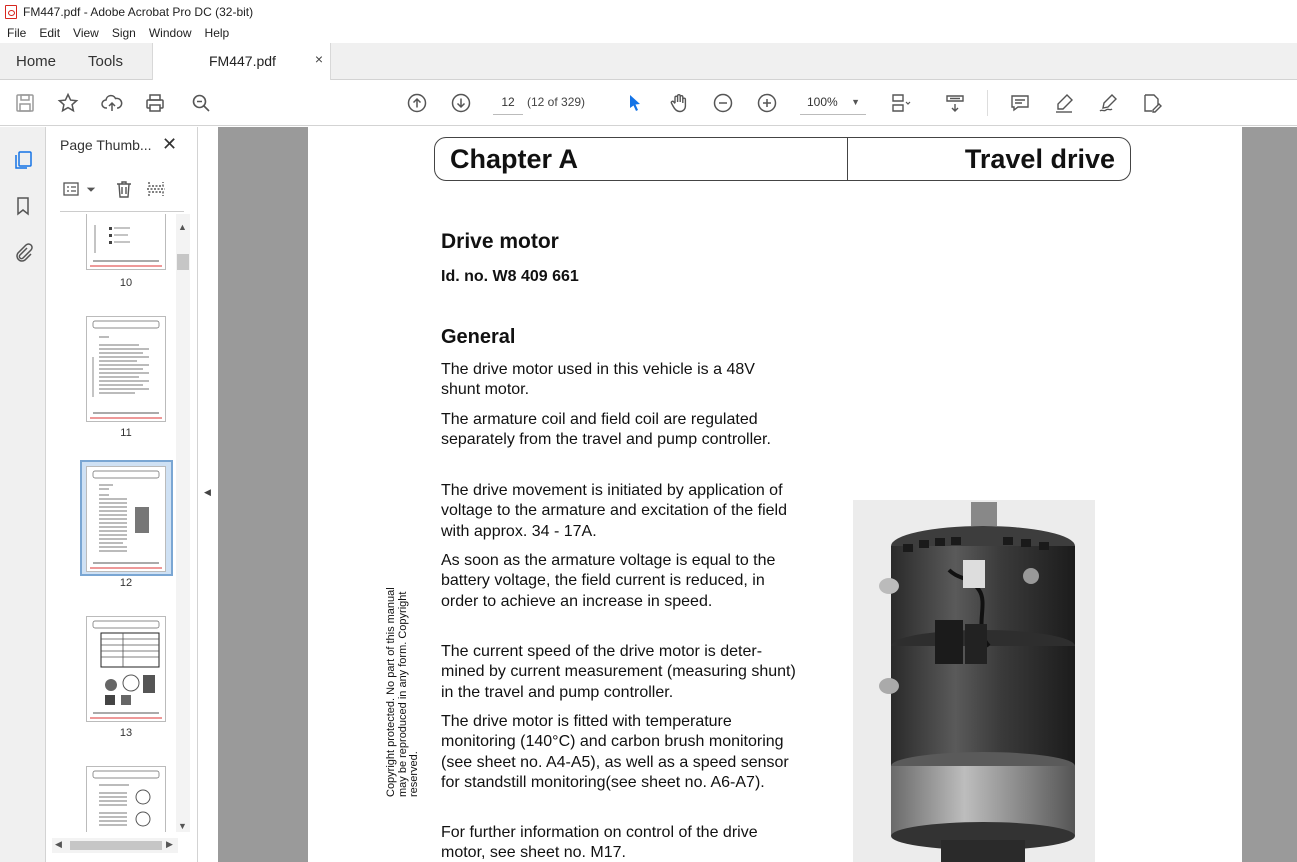 This screenshot has width=1297, height=862. What do you see at coordinates (648, 61) in the screenshot?
I see `tab-strip: Home Tools FM447.pdf ×` at bounding box center [648, 61].